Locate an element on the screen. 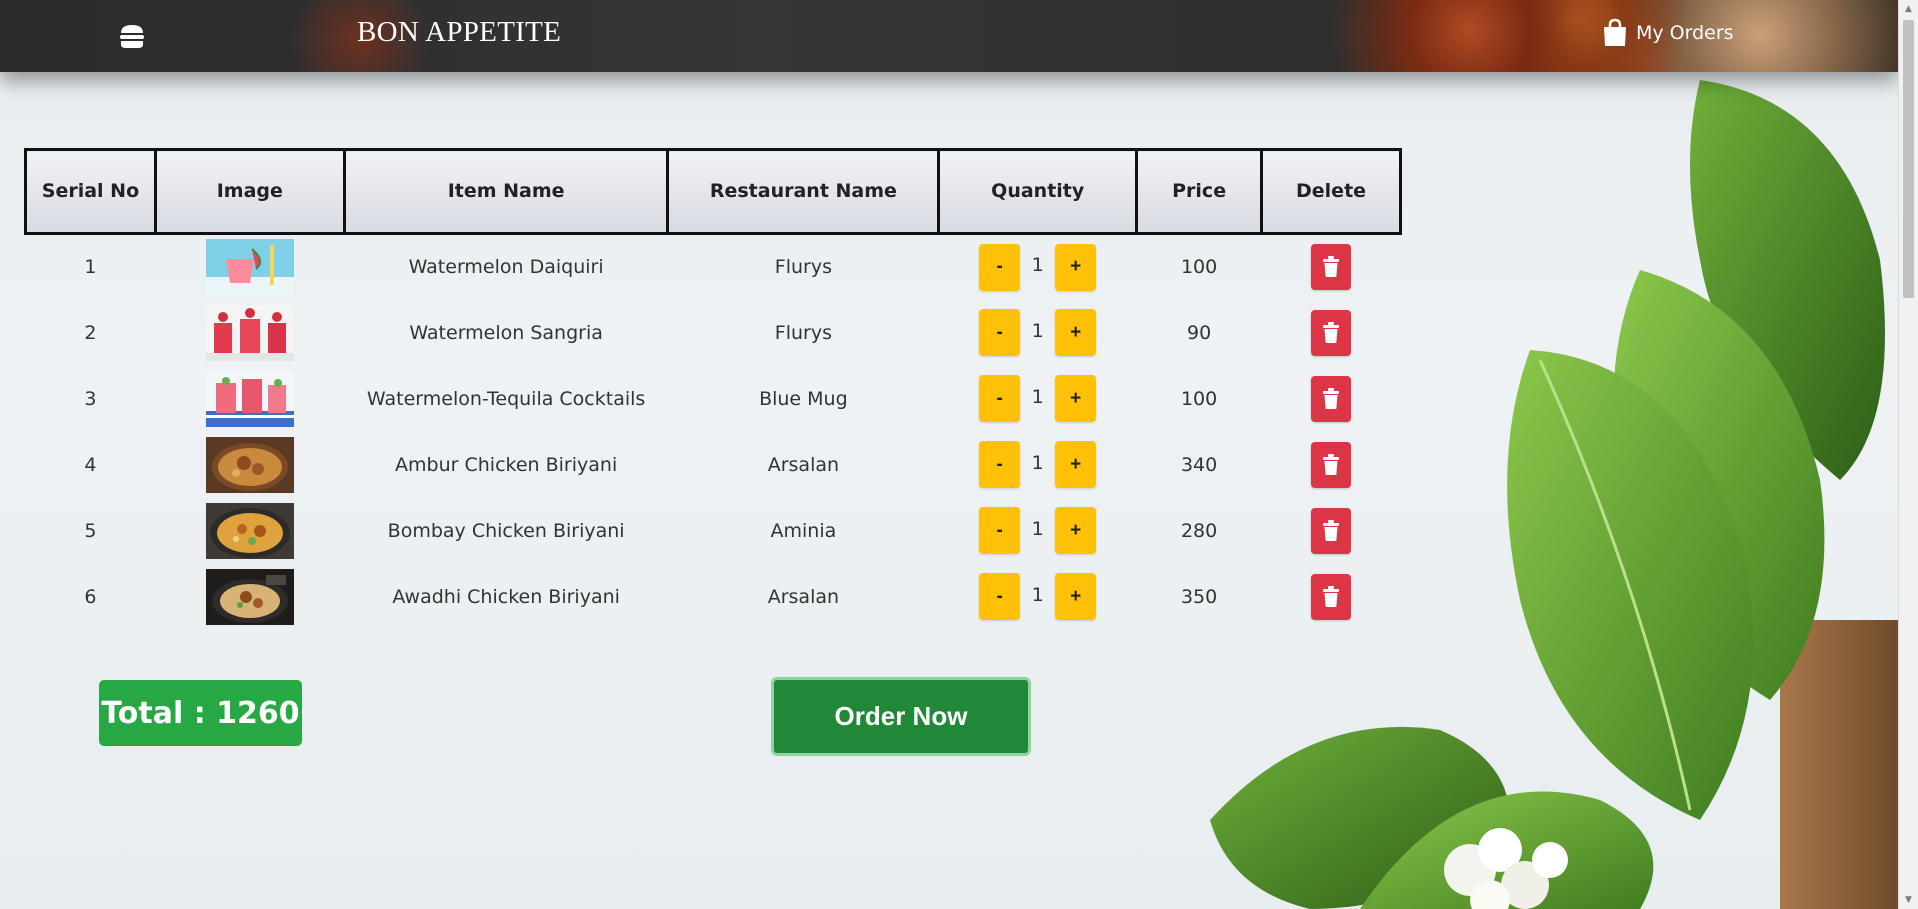 This screenshot has width=1918, height=909. header-item-name: Item Name is located at coordinates (506, 191).